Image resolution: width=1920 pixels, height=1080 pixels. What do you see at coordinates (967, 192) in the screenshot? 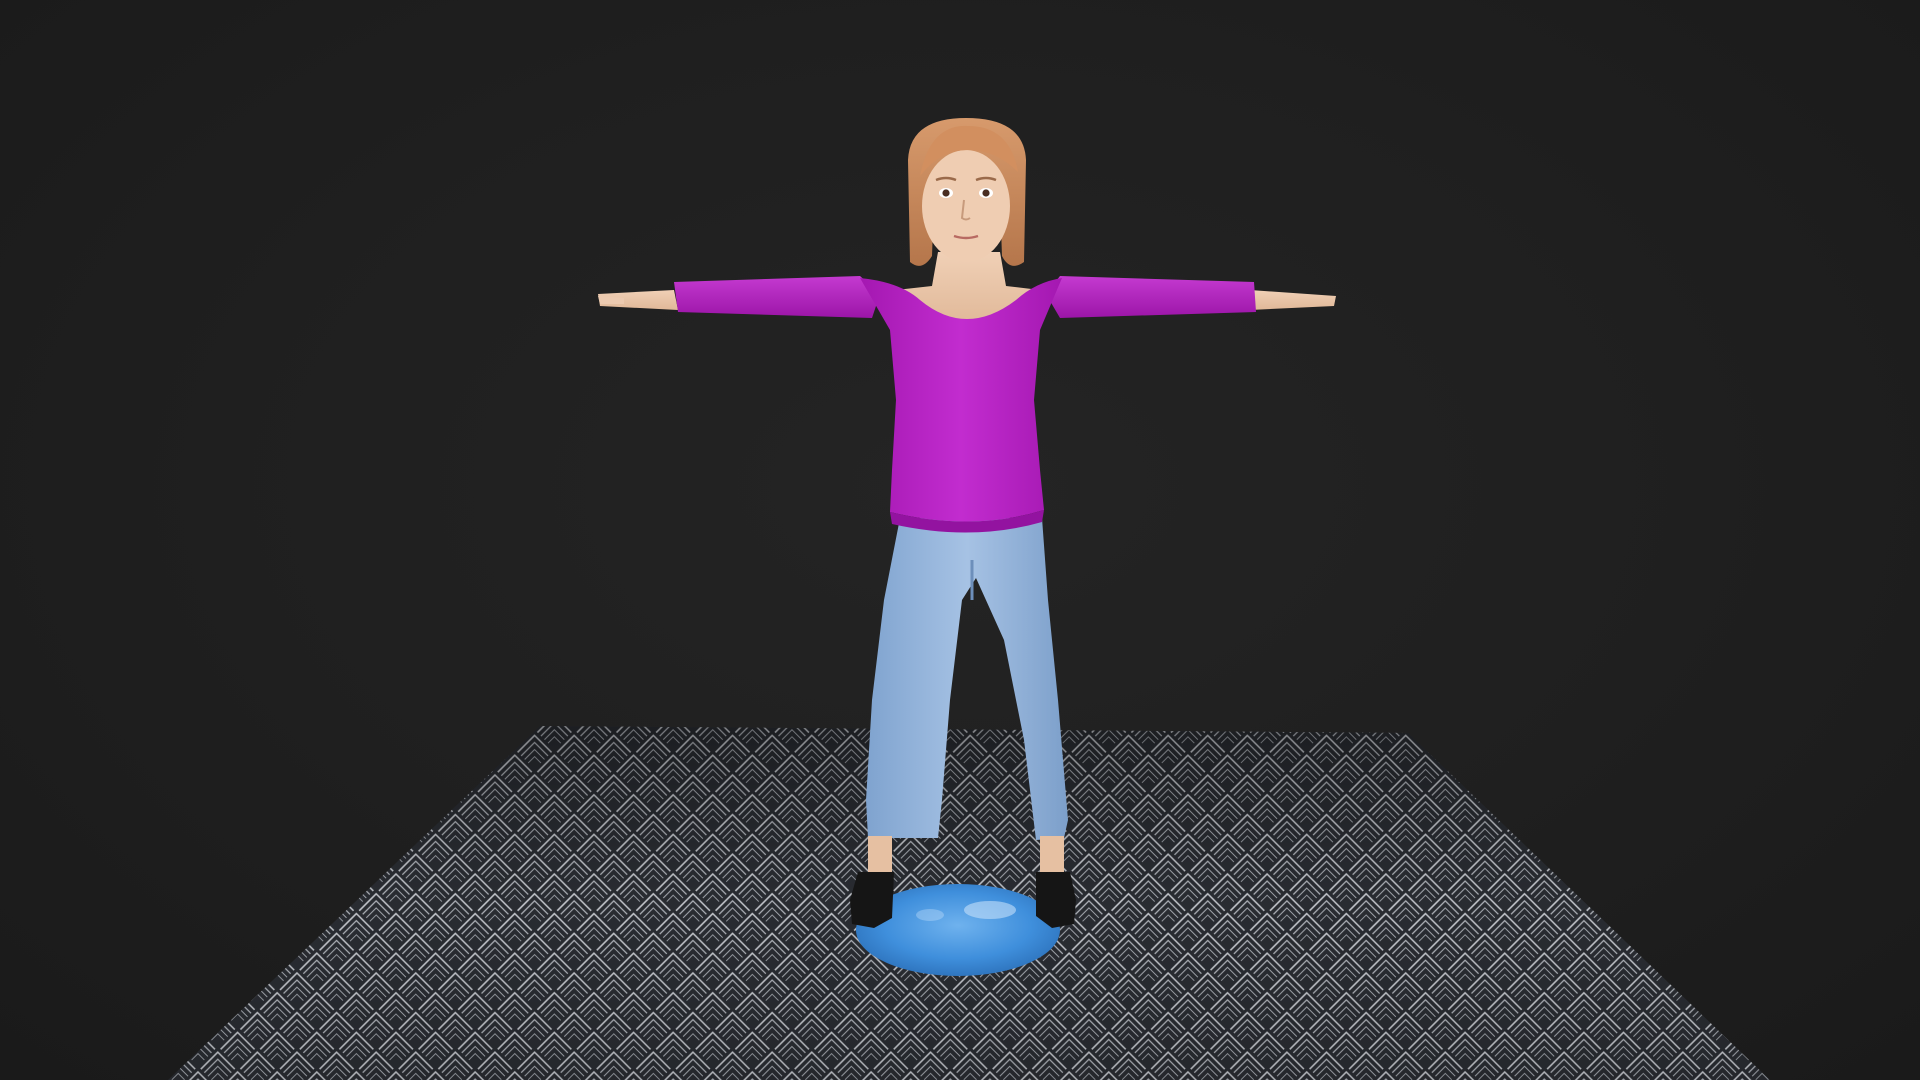
I see `head` at bounding box center [967, 192].